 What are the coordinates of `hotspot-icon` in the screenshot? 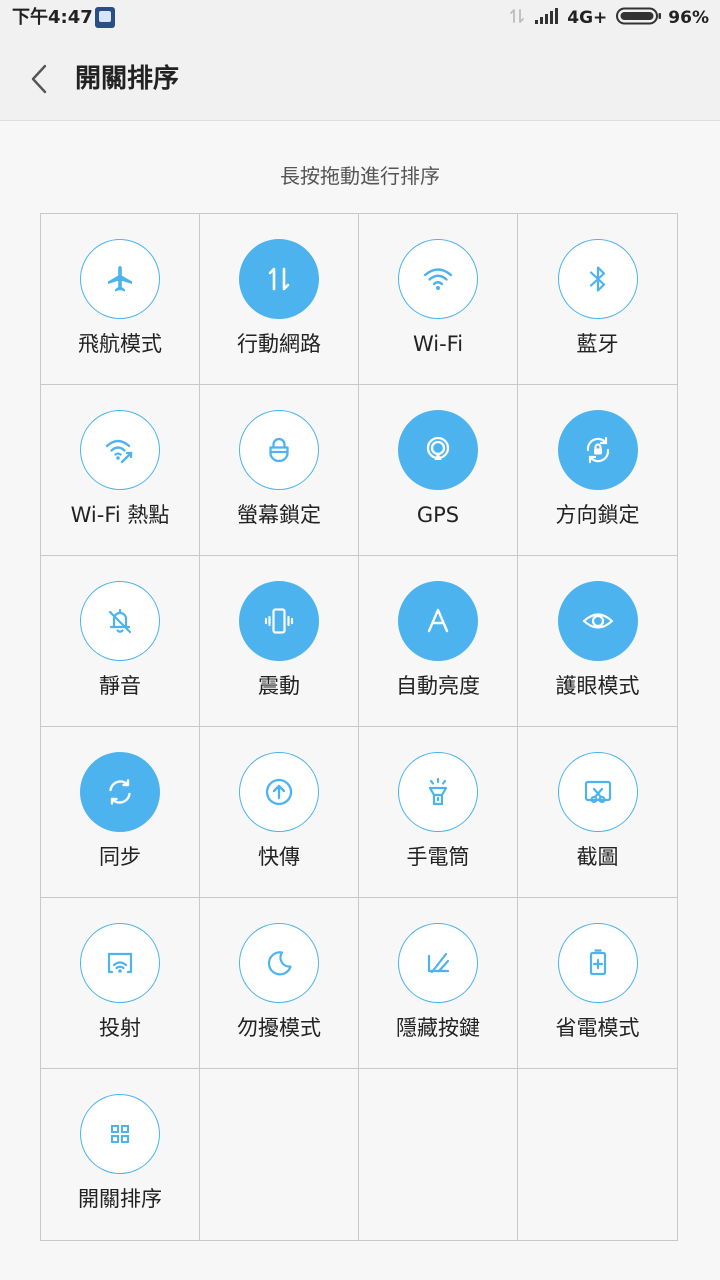 It's located at (119, 451).